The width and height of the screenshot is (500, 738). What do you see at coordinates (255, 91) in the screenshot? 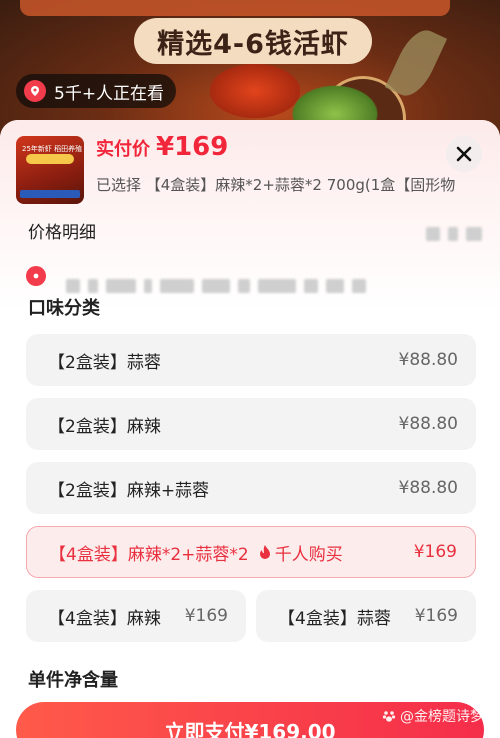
I see `crayfish-graphic` at bounding box center [255, 91].